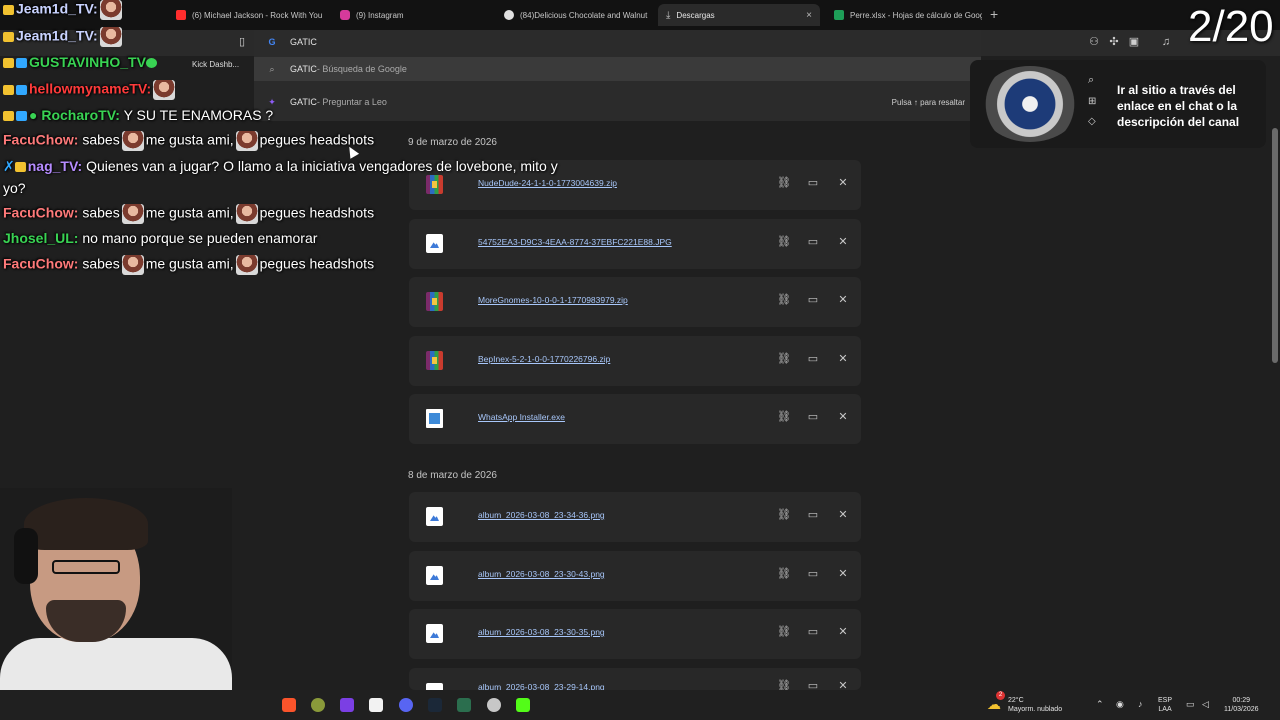  I want to click on download-filename-link: 54752EA3-D9C3-4EAA-8774-37EBFC221E88.JPG, so click(575, 242).